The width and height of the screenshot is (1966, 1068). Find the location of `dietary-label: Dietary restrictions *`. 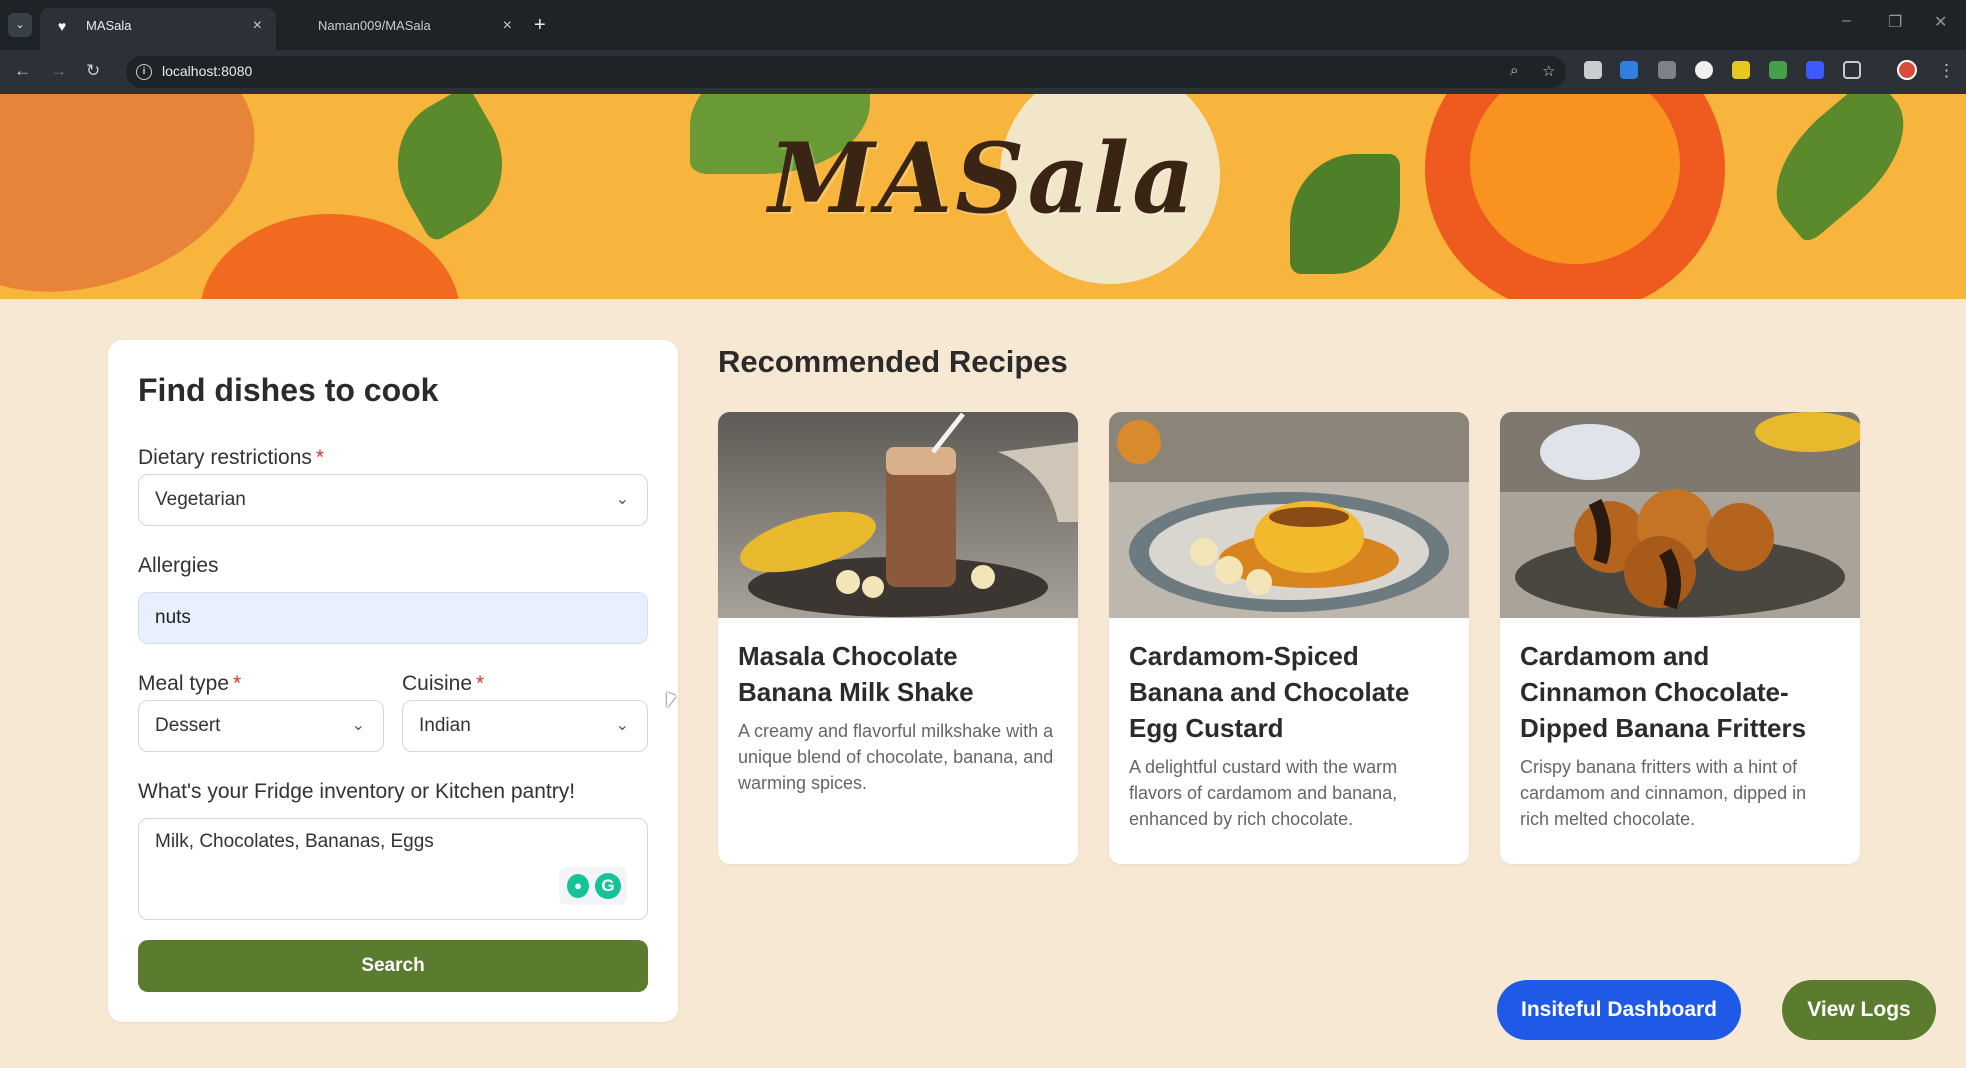

dietary-label: Dietary restrictions * is located at coordinates (231, 457).